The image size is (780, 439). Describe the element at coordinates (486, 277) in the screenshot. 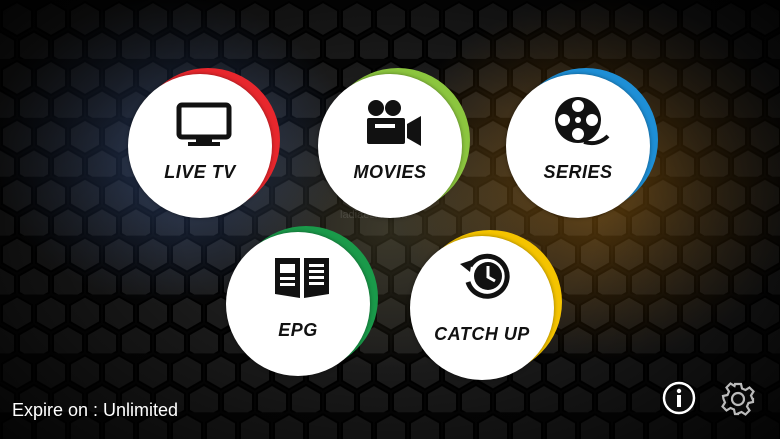

I see `history-clock-icon` at that location.